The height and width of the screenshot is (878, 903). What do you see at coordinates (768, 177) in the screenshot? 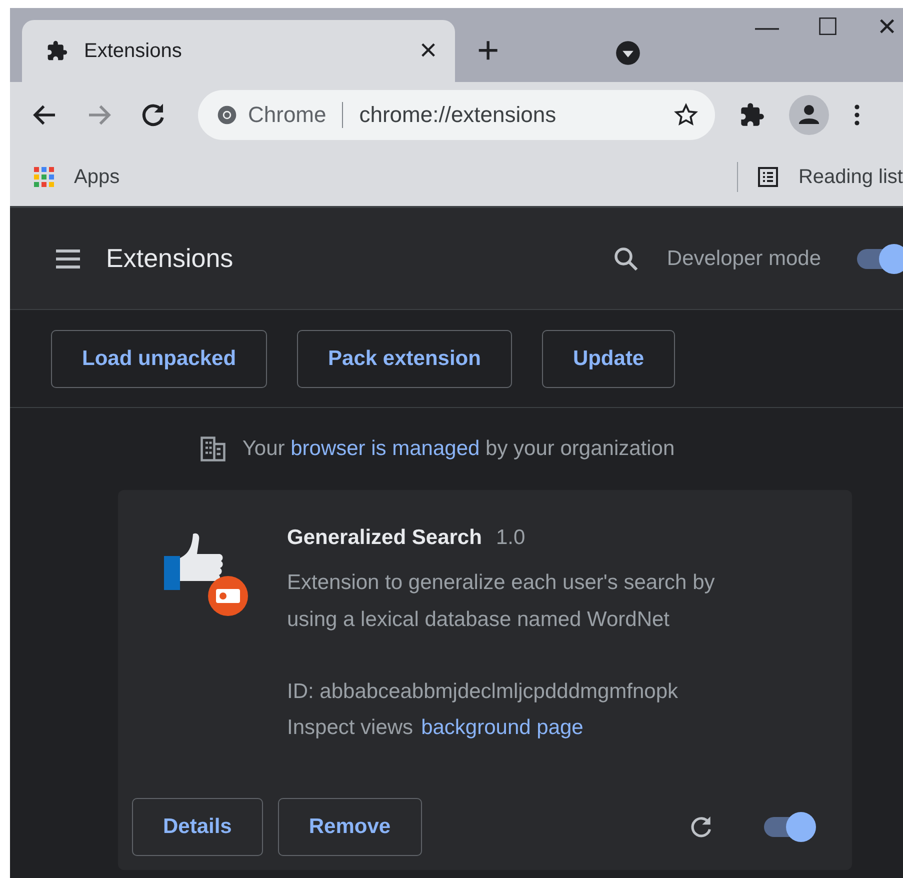
I see `list-icon` at bounding box center [768, 177].